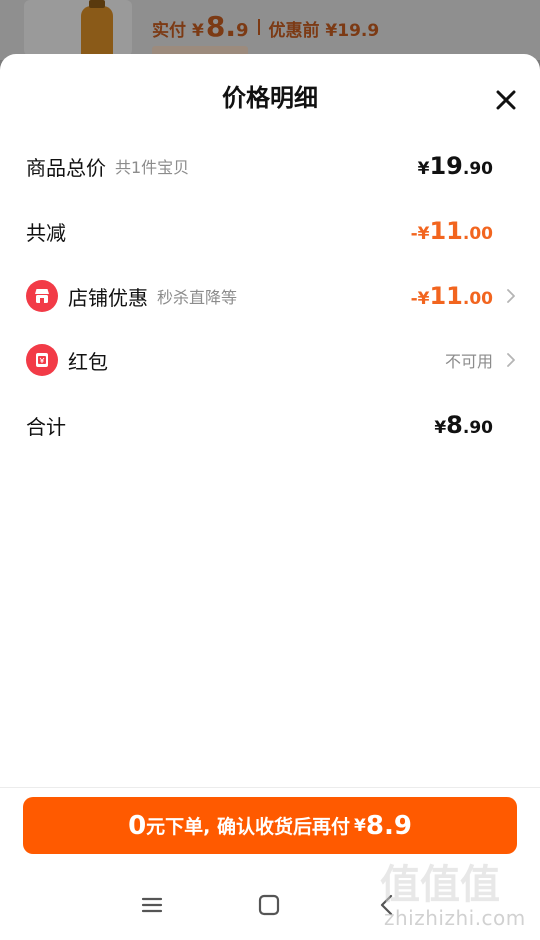  What do you see at coordinates (248, 827) in the screenshot?
I see `cta-text: 元下单, 确认收货后再付` at bounding box center [248, 827].